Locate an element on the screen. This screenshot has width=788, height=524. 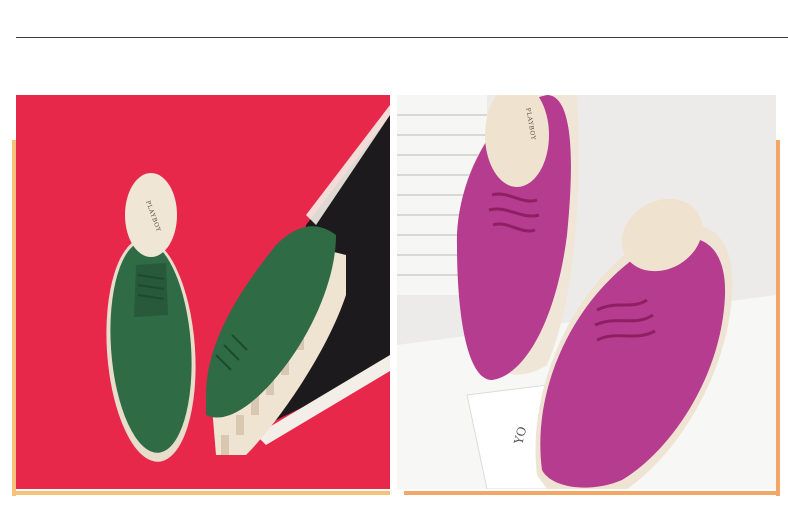
right-photo-frame-accent is located at coordinates (778, 318).